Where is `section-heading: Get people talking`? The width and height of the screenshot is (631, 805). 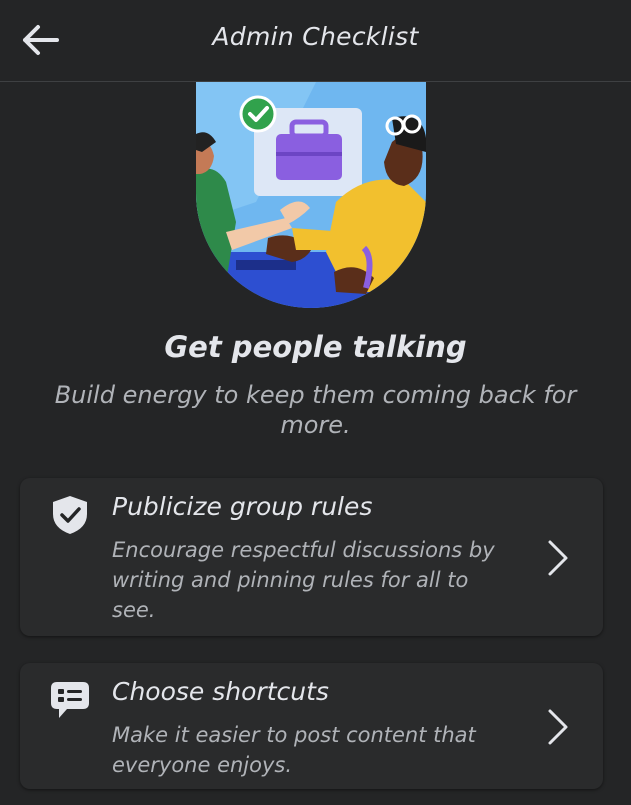 section-heading: Get people talking is located at coordinates (315, 347).